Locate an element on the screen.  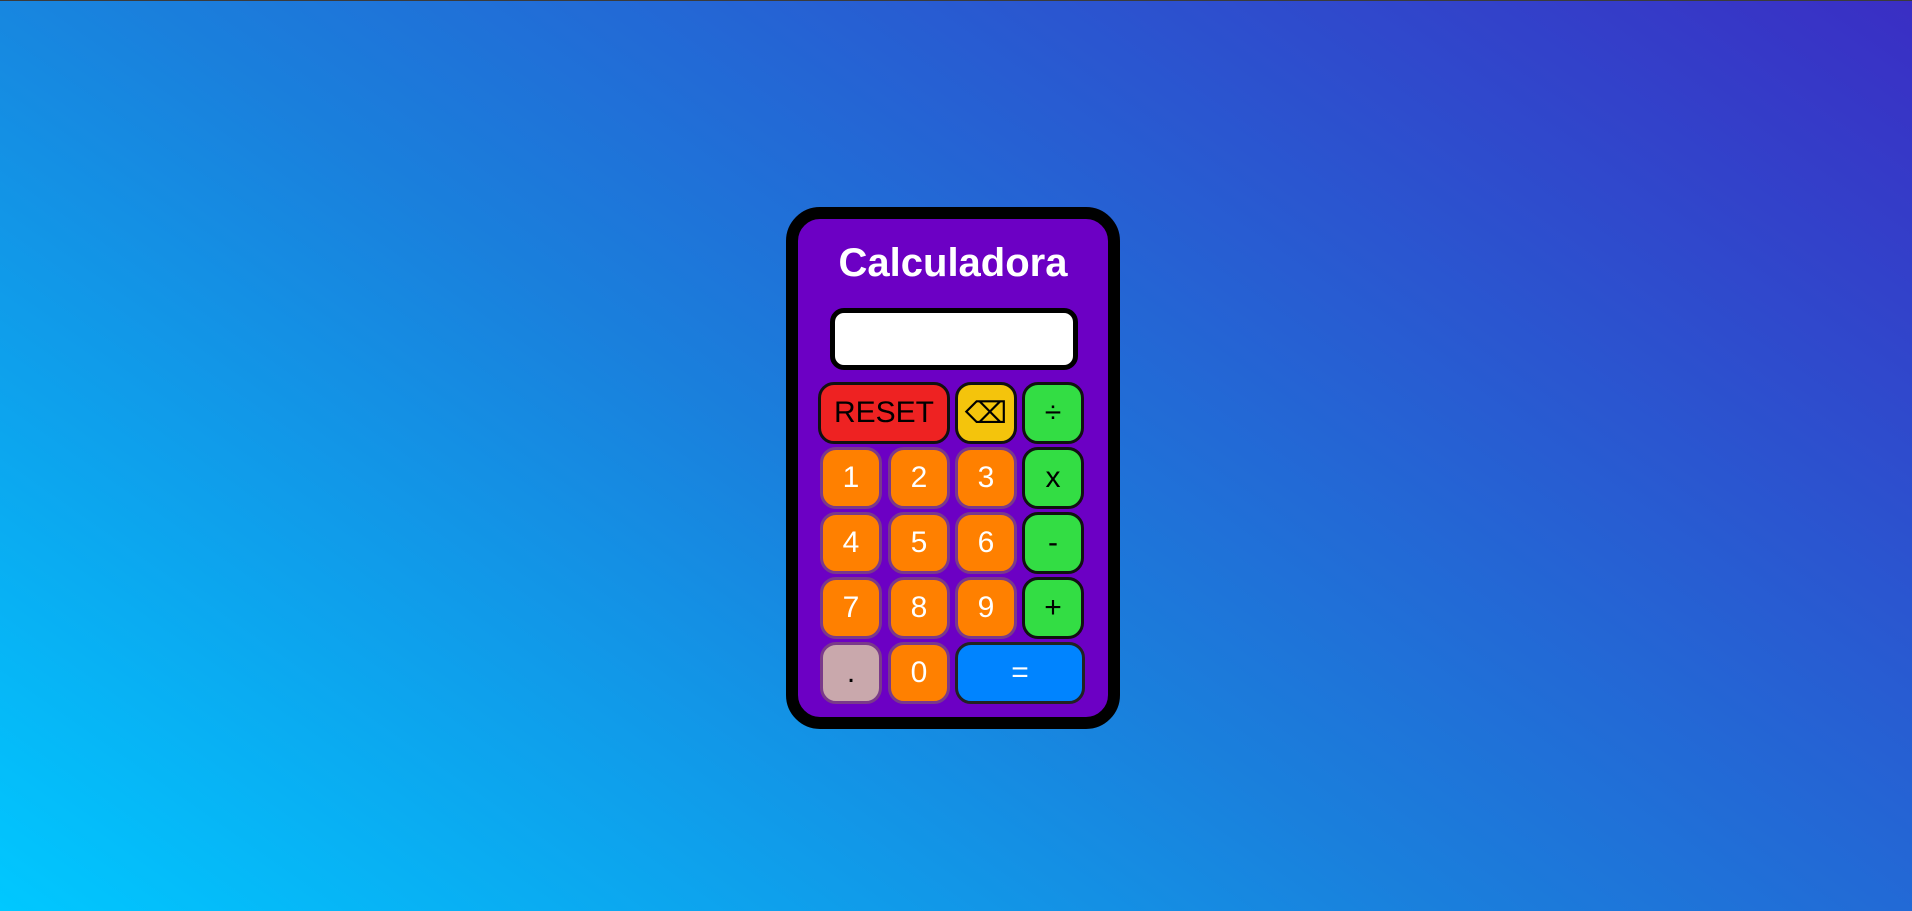
reset-button: RESET is located at coordinates (884, 413).